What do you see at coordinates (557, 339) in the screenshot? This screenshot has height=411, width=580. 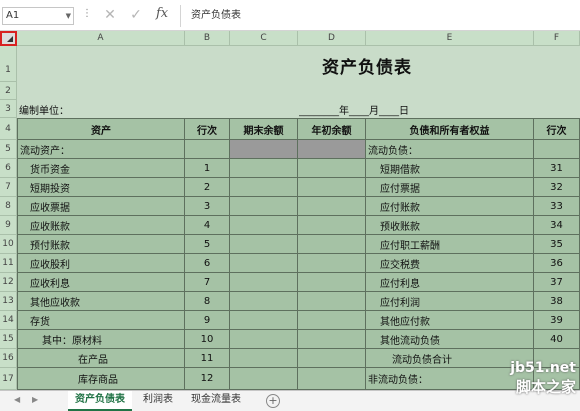 I see `liability-row-no: 40` at bounding box center [557, 339].